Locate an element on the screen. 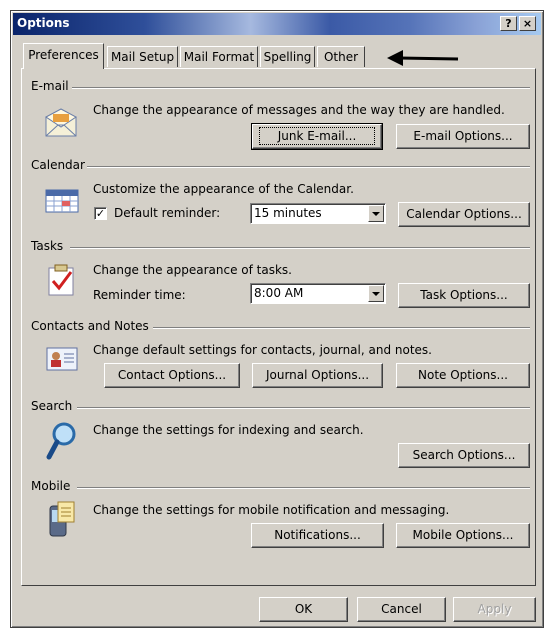 Image resolution: width=549 pixels, height=630 pixels. tab-label: Spelling is located at coordinates (287, 57).